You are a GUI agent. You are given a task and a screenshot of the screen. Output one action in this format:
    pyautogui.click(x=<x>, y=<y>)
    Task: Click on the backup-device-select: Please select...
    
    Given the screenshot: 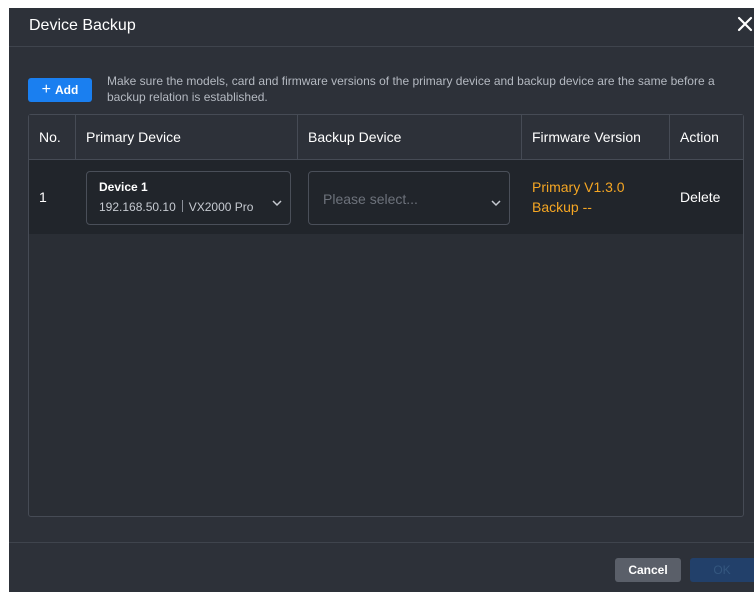 What is the action you would take?
    pyautogui.click(x=409, y=198)
    